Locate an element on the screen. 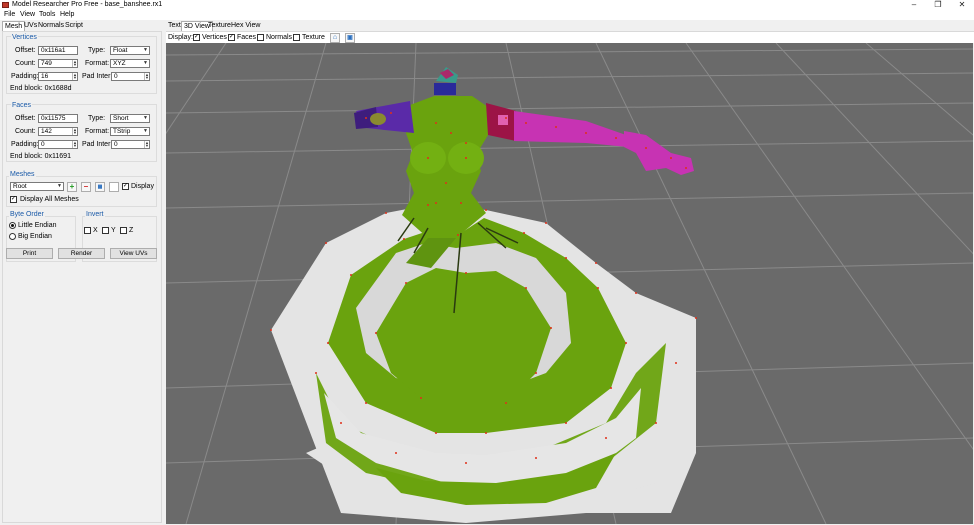 This screenshot has width=974, height=525. render-button: Render is located at coordinates (81, 253).